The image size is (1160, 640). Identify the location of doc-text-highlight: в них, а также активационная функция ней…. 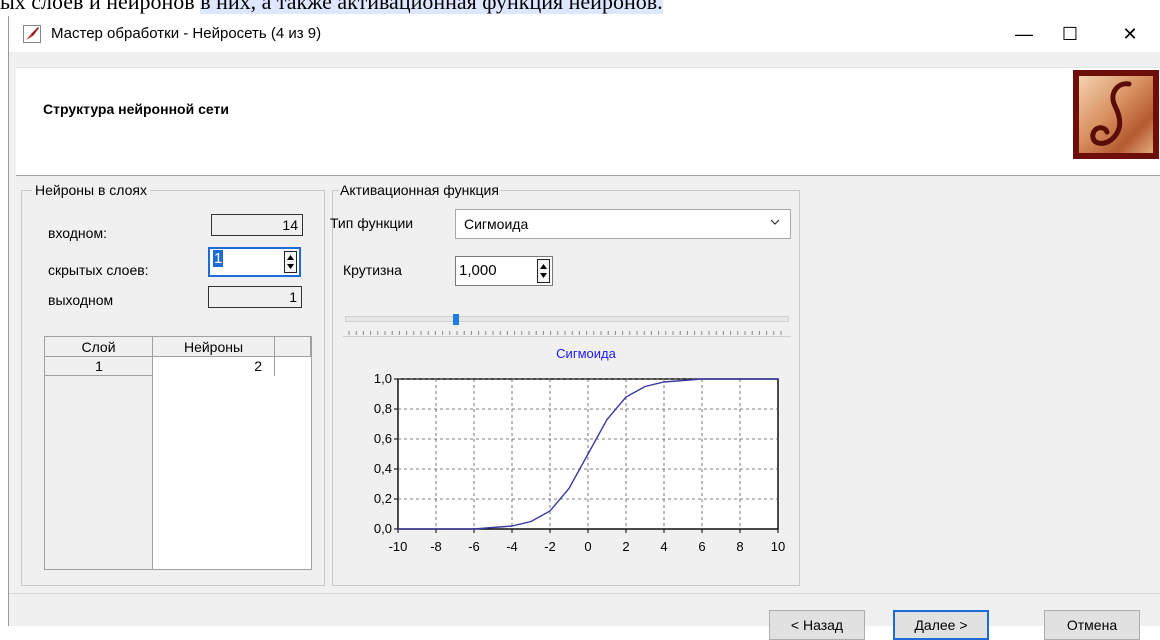
(431, 7).